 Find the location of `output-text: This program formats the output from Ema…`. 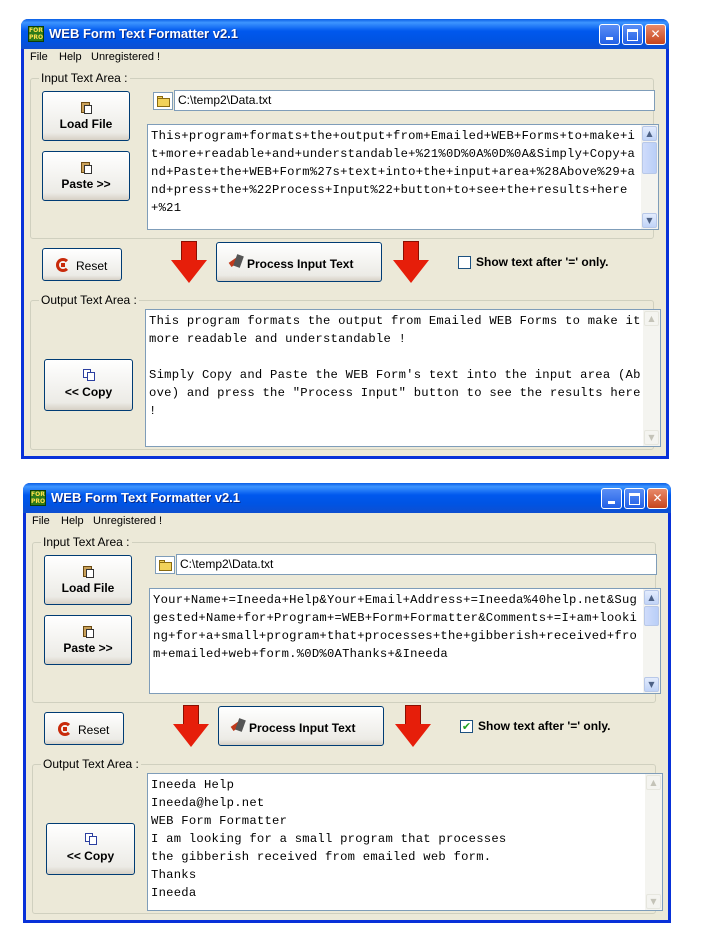

output-text: This program formats the output from Ema… is located at coordinates (395, 366).